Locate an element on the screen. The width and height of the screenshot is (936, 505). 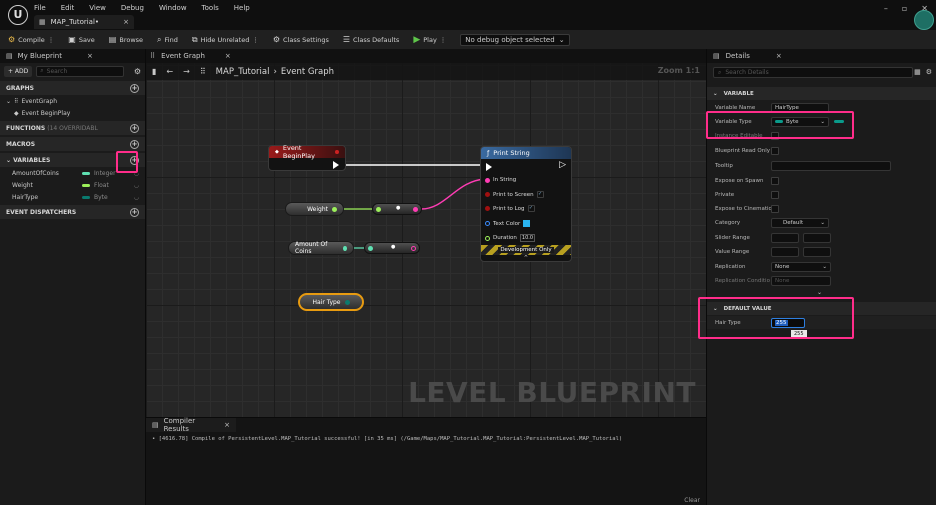
graphs-section: GRAPHS + is located at coordinates (72, 88).